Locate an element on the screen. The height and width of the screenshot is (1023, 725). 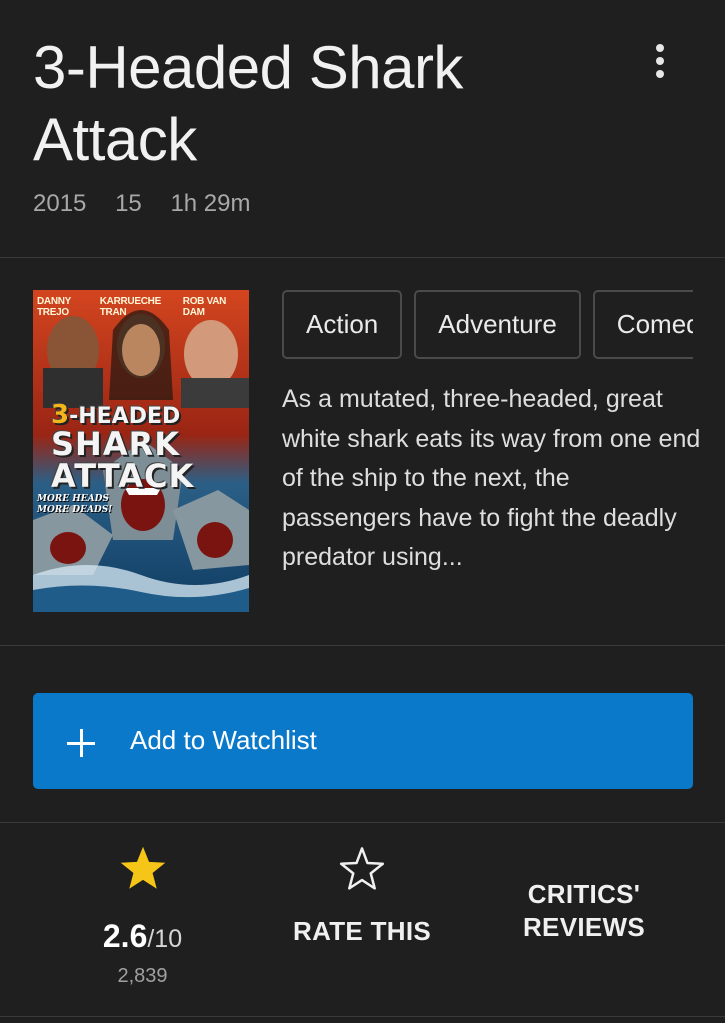
critics-label-line1: CRITICS' is located at coordinates (584, 894).